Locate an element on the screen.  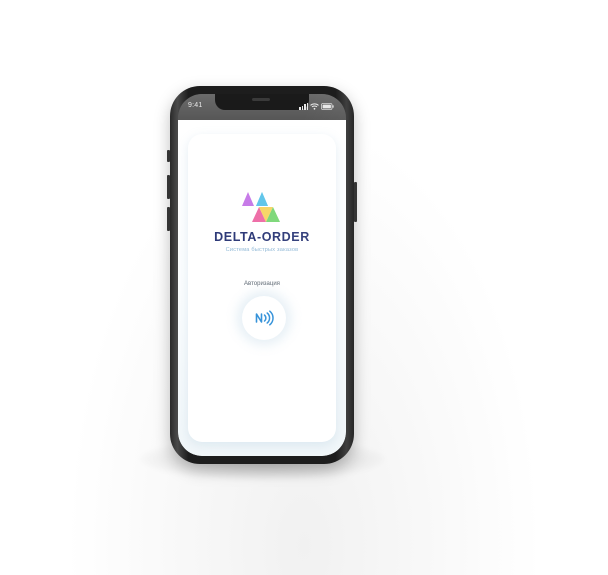
nfc-auth-button is located at coordinates (264, 318).